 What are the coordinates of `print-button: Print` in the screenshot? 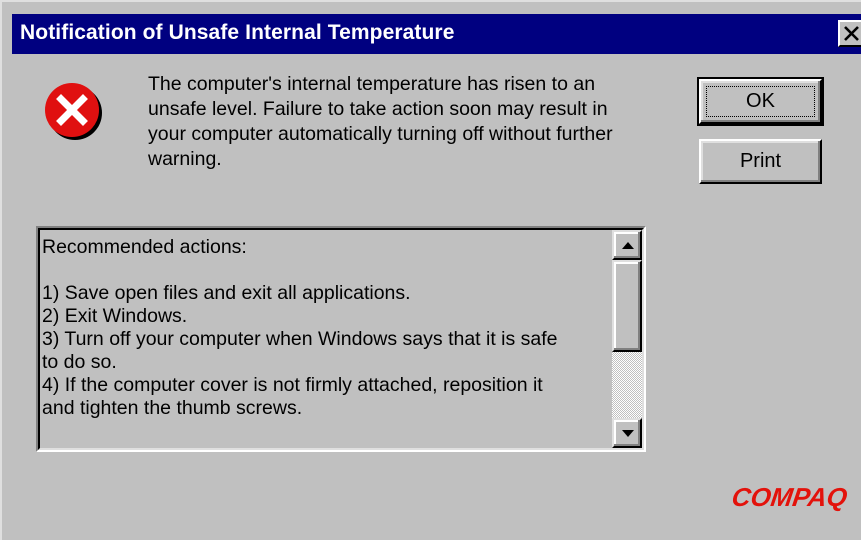 It's located at (760, 161).